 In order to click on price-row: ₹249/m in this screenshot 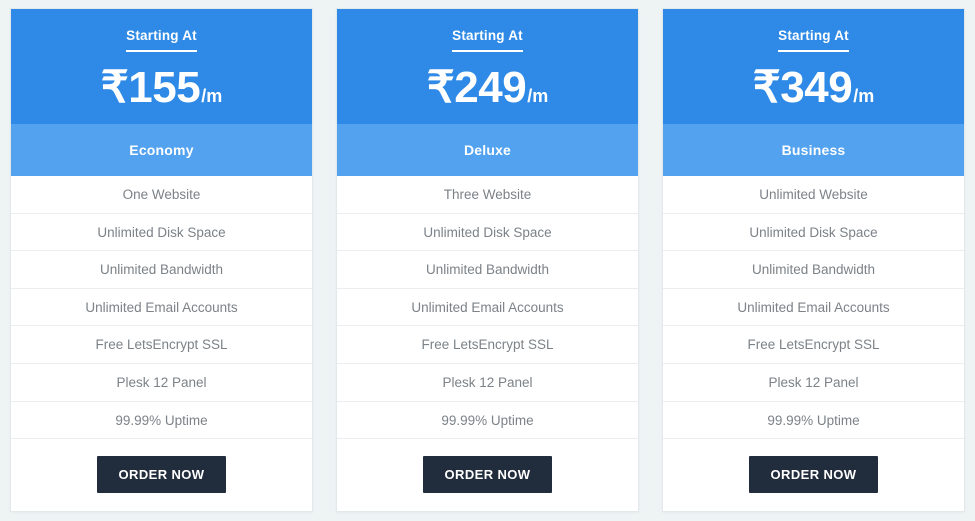, I will do `click(487, 87)`.